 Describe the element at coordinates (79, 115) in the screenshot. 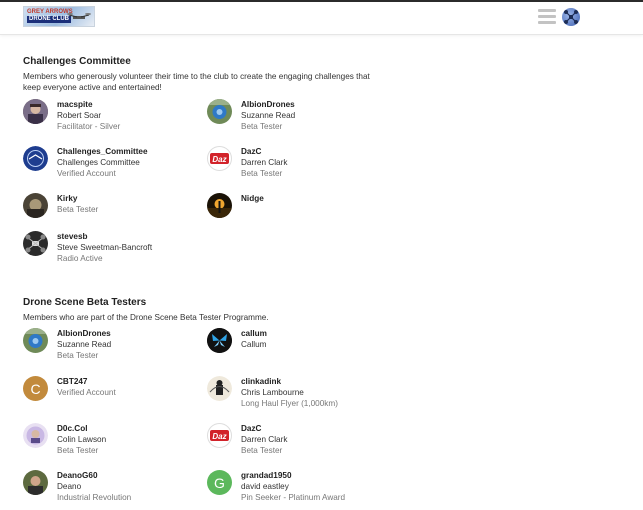

I see `member-name: Robert Soar` at that location.